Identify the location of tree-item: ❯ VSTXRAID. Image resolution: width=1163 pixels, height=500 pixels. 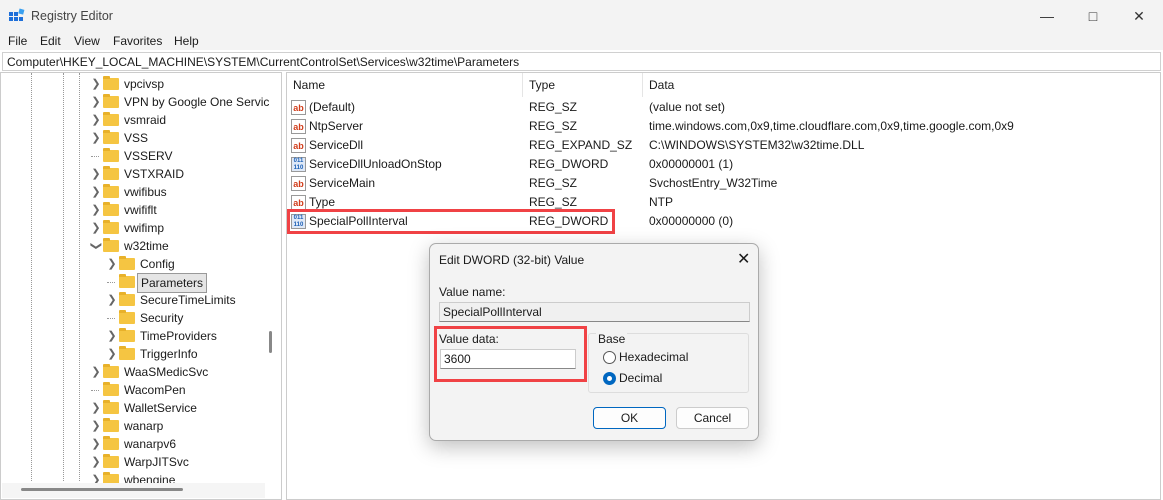
(133, 174).